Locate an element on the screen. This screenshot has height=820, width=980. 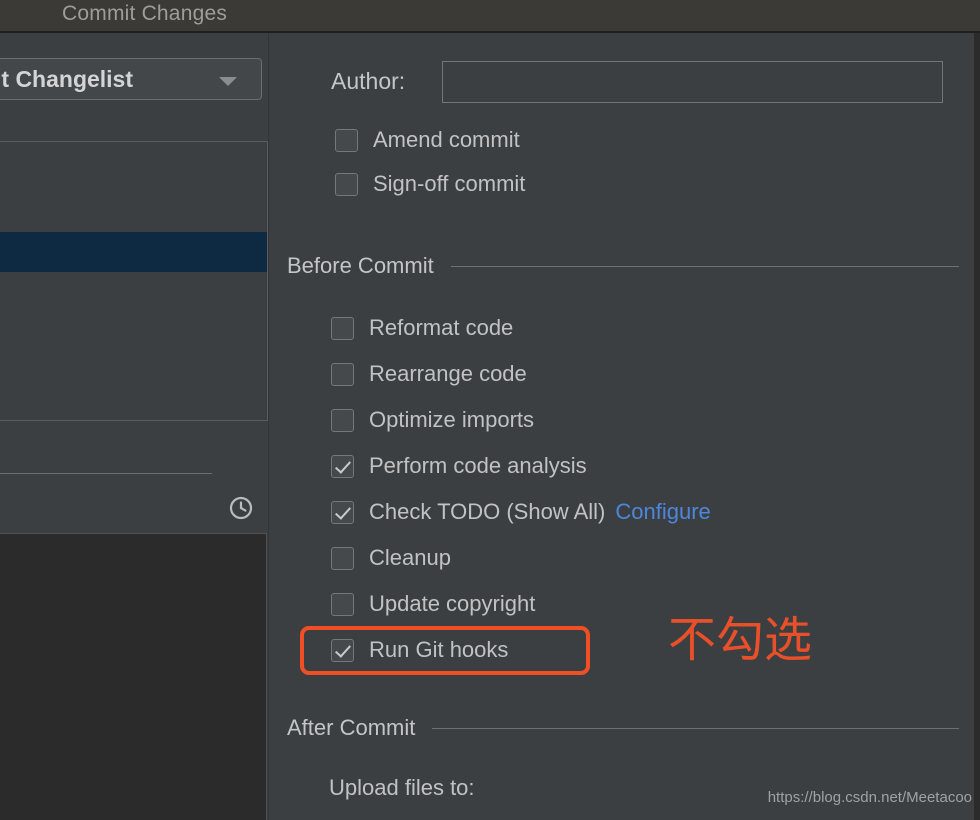
before-commit-section-header: Before Commit is located at coordinates (623, 266).